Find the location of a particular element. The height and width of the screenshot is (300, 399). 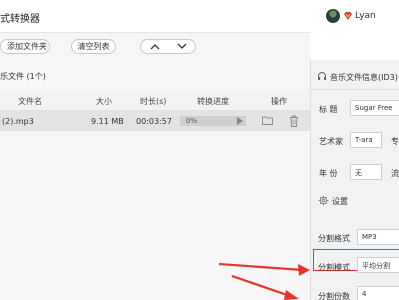

list-title: 乐文件 (1个) is located at coordinates (23, 76).